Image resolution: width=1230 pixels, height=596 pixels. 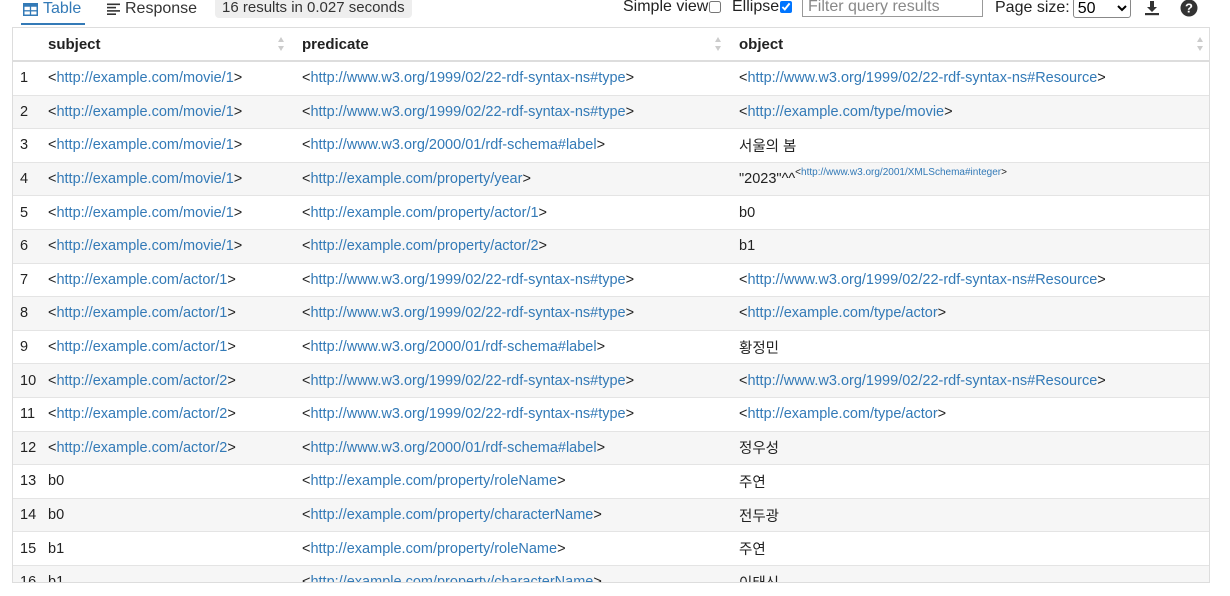 What do you see at coordinates (715, 7) in the screenshot?
I see `simple-view-checkbox` at bounding box center [715, 7].